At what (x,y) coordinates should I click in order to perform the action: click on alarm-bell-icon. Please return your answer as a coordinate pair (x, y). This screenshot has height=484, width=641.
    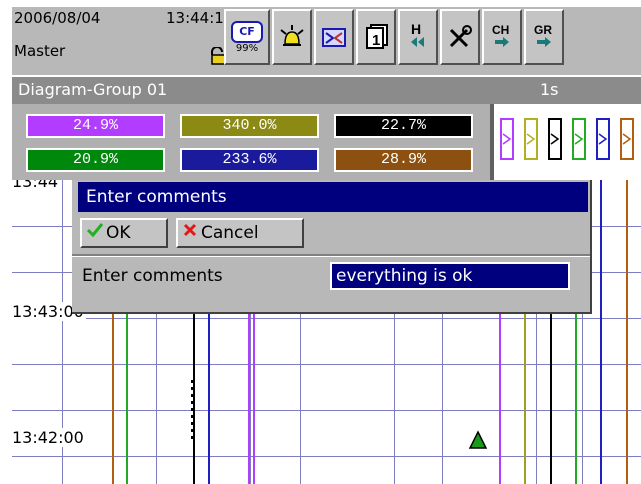
    Looking at the image, I should click on (292, 37).